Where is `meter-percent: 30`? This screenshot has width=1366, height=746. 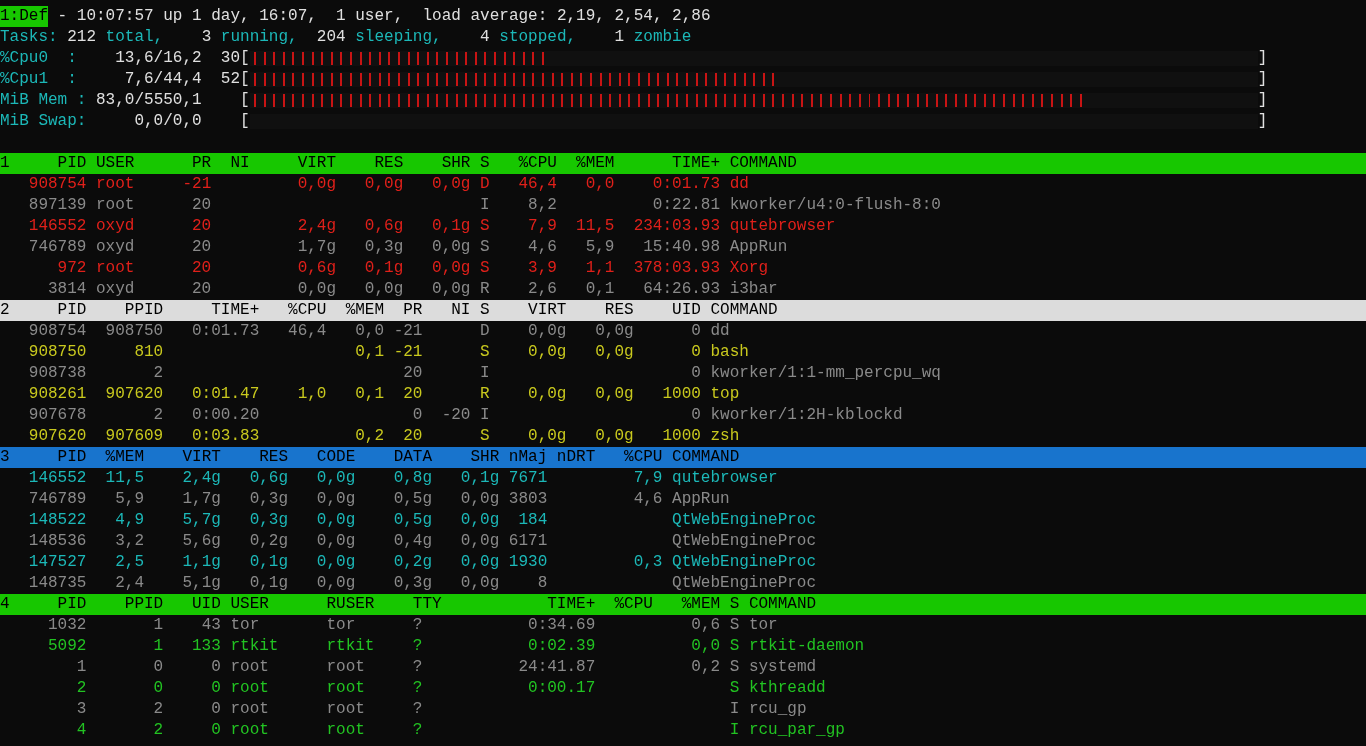
meter-percent: 30 is located at coordinates (230, 58).